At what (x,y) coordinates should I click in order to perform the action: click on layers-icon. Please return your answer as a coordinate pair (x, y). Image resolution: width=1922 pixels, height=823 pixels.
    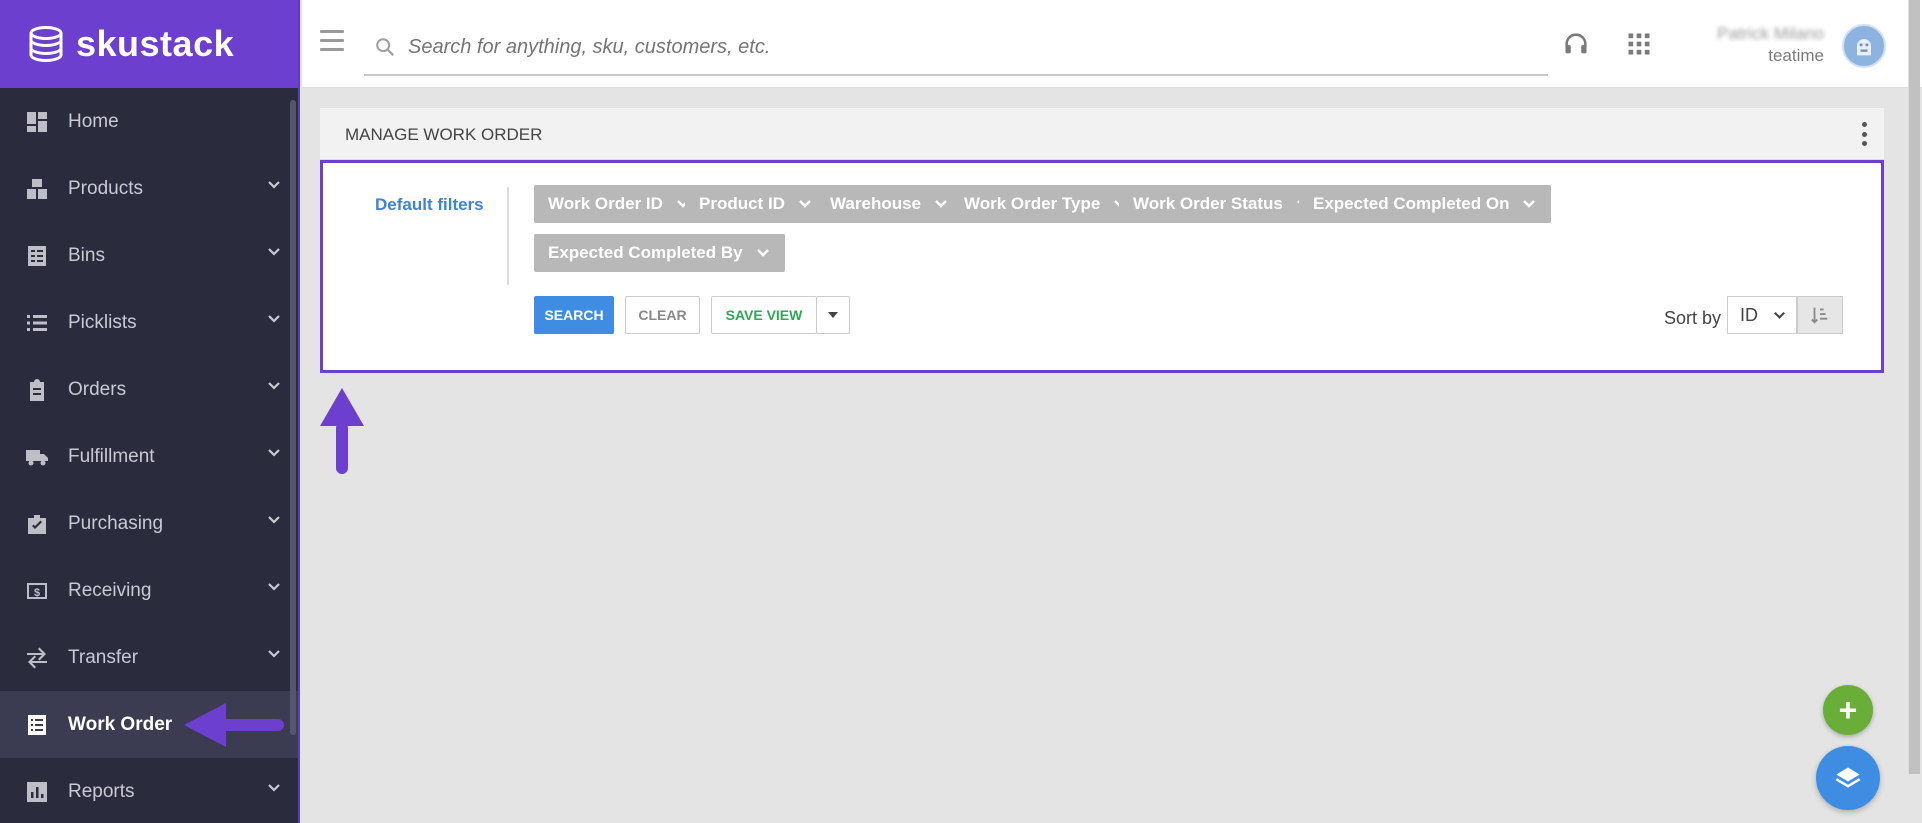
    Looking at the image, I should click on (1848, 777).